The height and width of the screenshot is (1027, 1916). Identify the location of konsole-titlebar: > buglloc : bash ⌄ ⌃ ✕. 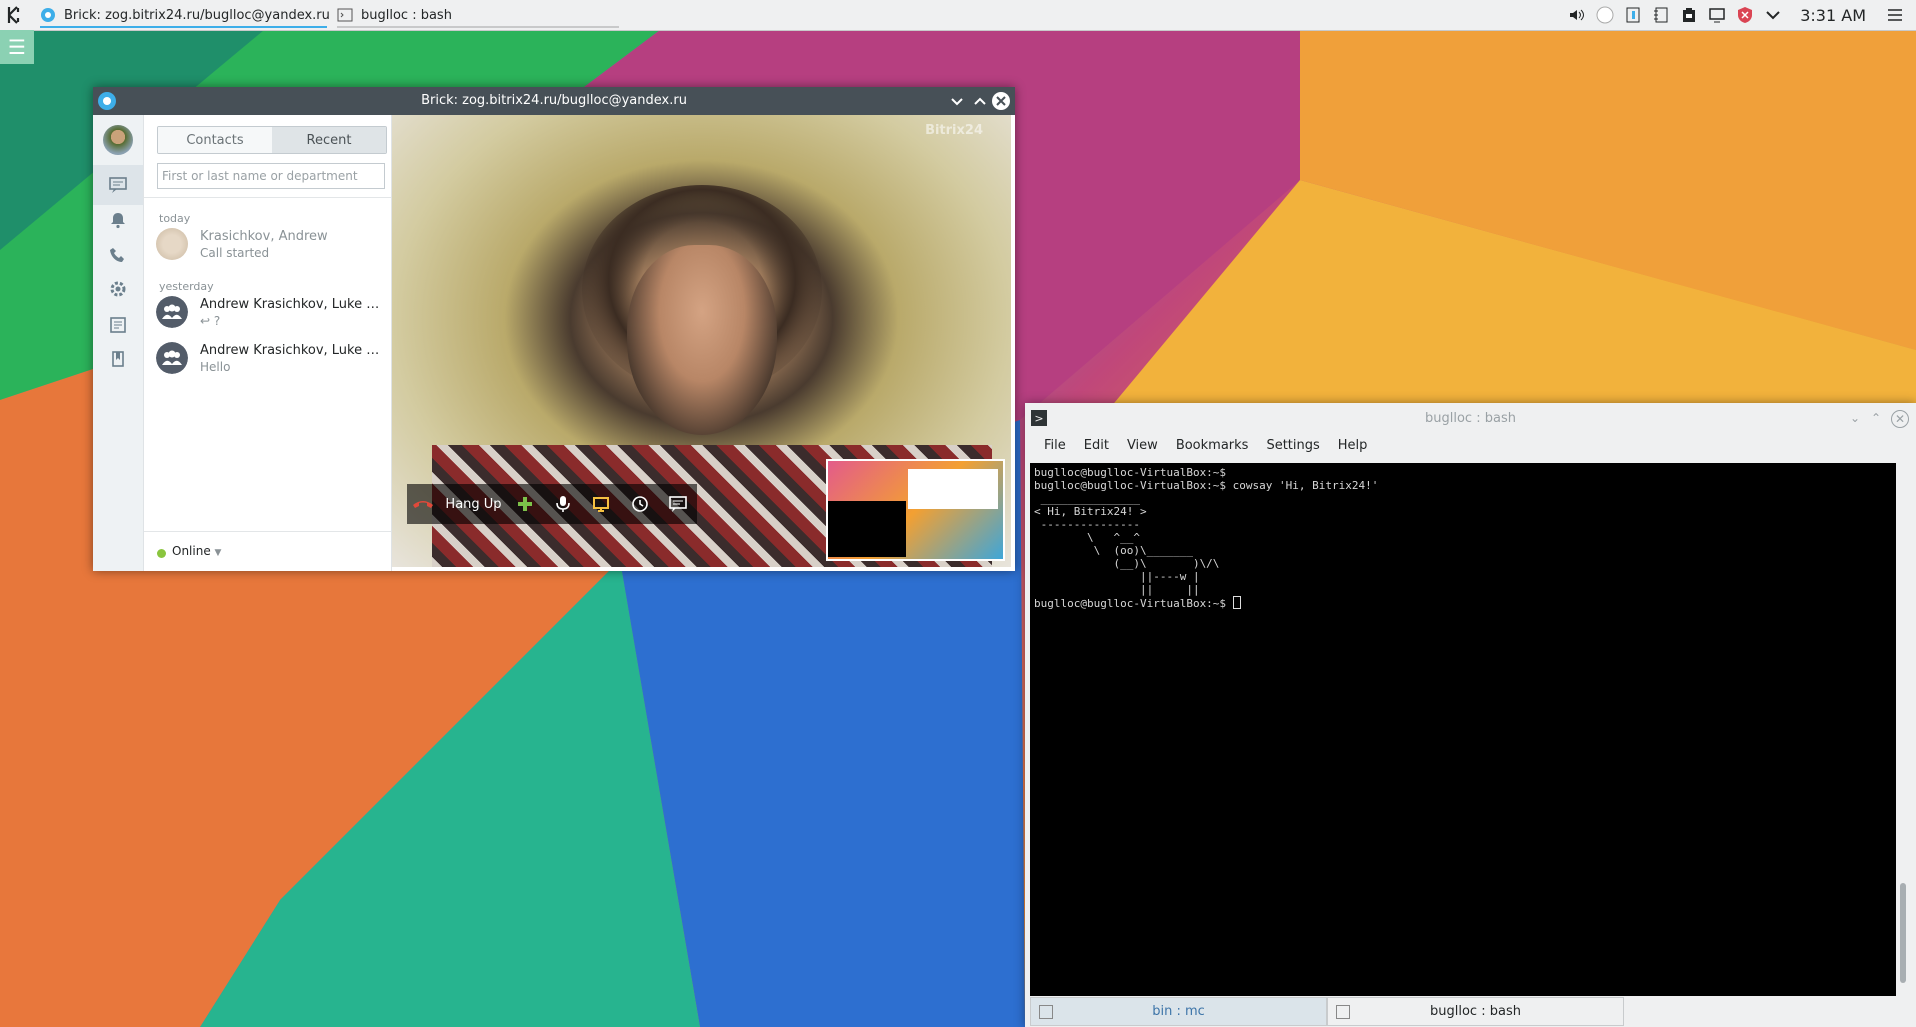
(1470, 418).